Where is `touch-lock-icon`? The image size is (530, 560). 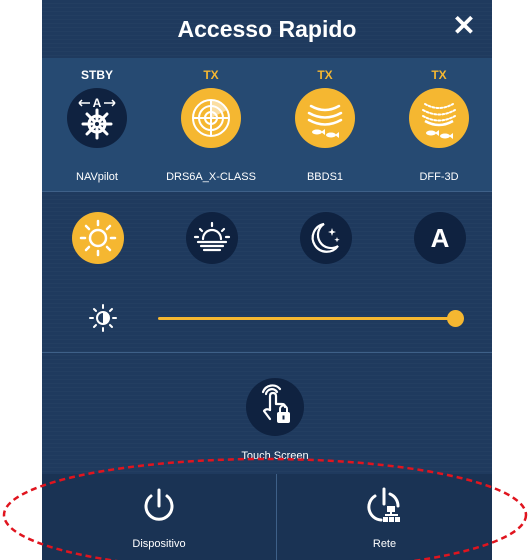 touch-lock-icon is located at coordinates (275, 403).